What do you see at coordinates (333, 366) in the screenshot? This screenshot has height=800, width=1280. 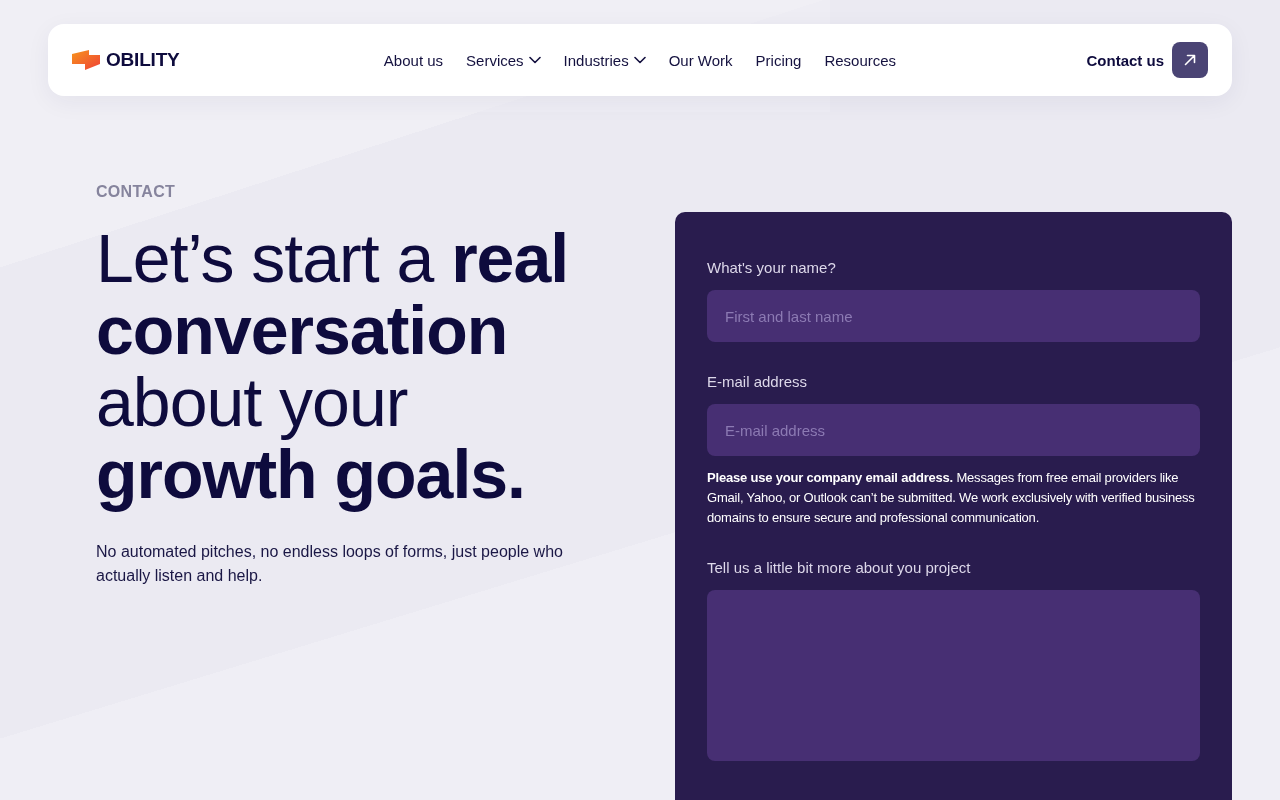 I see `headline: Let’s start a real conversation about your growth goals.` at bounding box center [333, 366].